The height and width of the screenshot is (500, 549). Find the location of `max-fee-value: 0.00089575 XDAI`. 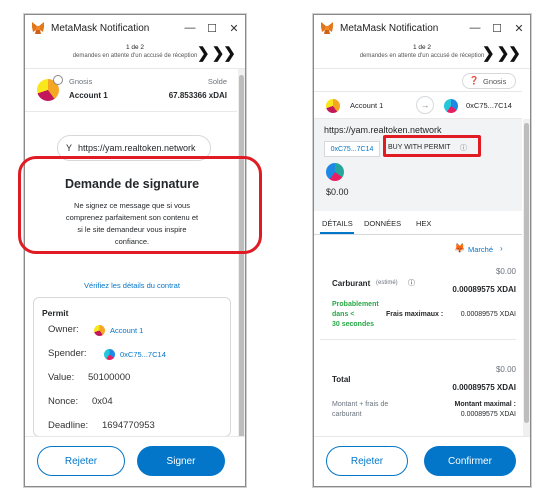

max-fee-value: 0.00089575 XDAI is located at coordinates (488, 314).